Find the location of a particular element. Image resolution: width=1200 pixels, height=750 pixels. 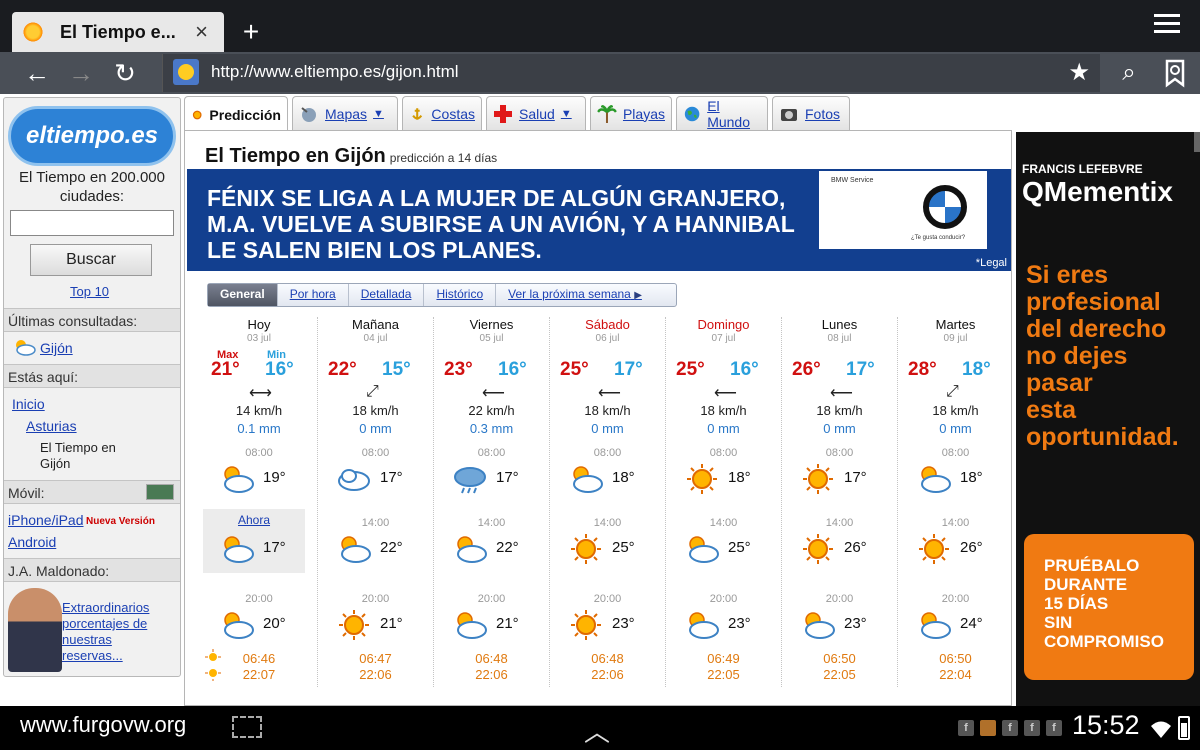

ad-cta-box: PRUÉBALO DURANTE 15 DÍAS SIN COMPROMISO is located at coordinates (1109, 607).